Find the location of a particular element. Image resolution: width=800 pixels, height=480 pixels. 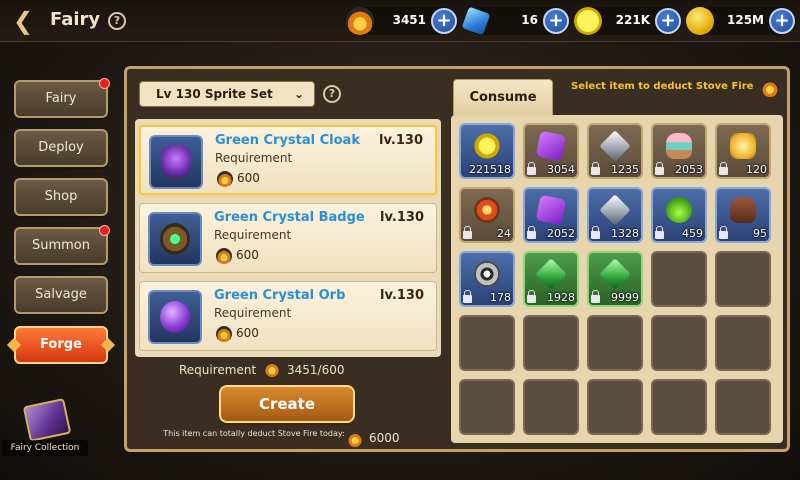

back-arrow-icon: ❮ is located at coordinates (23, 21).